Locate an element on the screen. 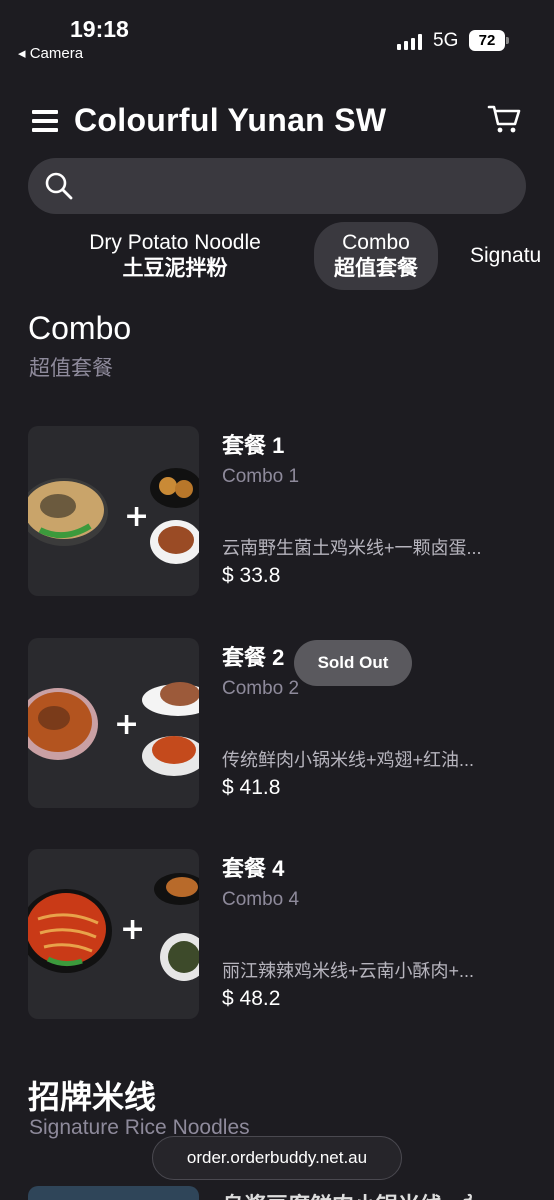 This screenshot has width=554, height=1200. tab-dry-potato-noodle: Dry Potato Noodle 土豆泥拌粉 is located at coordinates (175, 256).